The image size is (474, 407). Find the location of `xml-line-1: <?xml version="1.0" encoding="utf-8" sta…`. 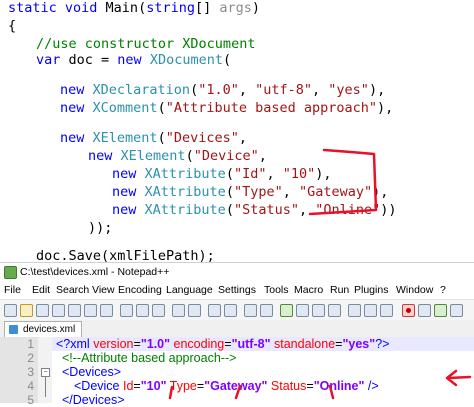

xml-line-1: <?xml version="1.0" encoding="utf-8" sta… is located at coordinates (263, 344).